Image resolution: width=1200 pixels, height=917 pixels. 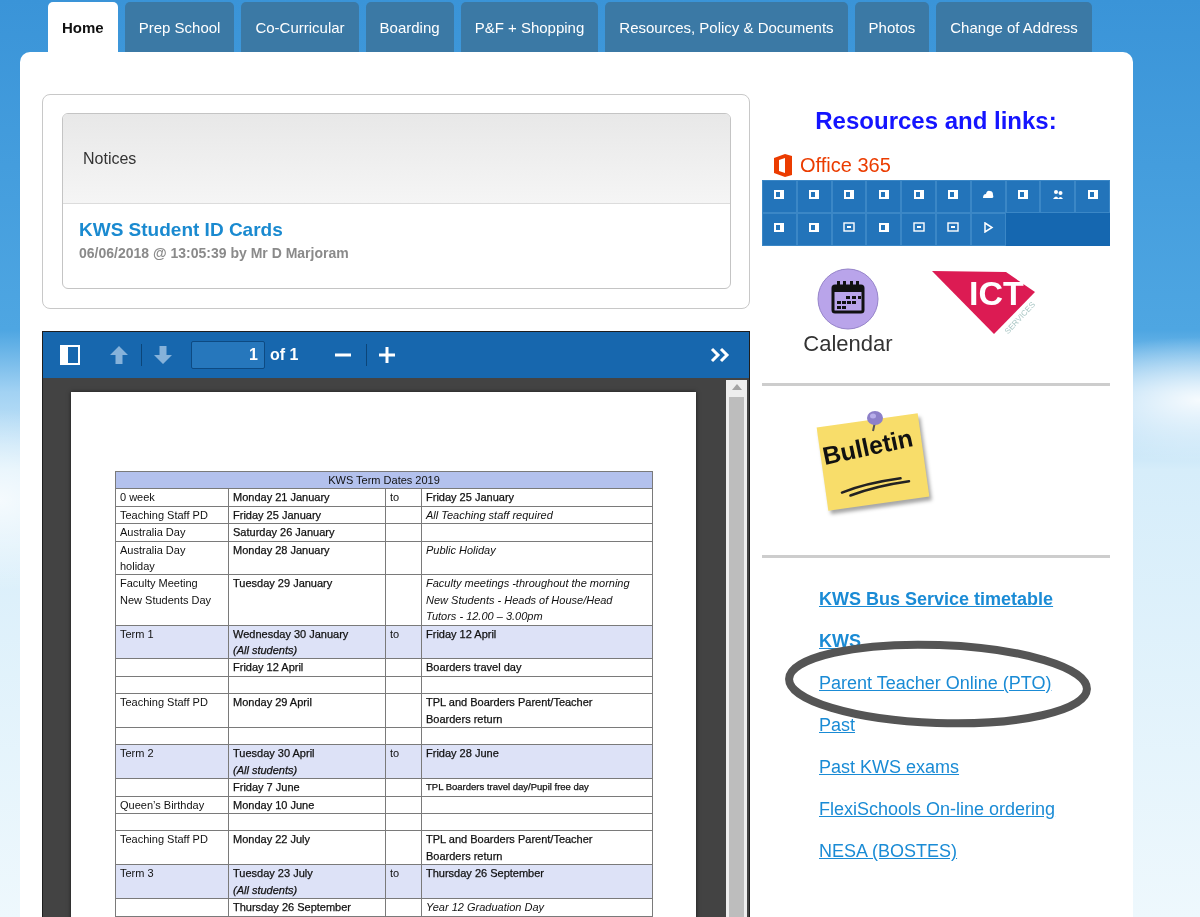 What do you see at coordinates (307, 848) in the screenshot?
I see `table-cell: Monday 22 July` at bounding box center [307, 848].